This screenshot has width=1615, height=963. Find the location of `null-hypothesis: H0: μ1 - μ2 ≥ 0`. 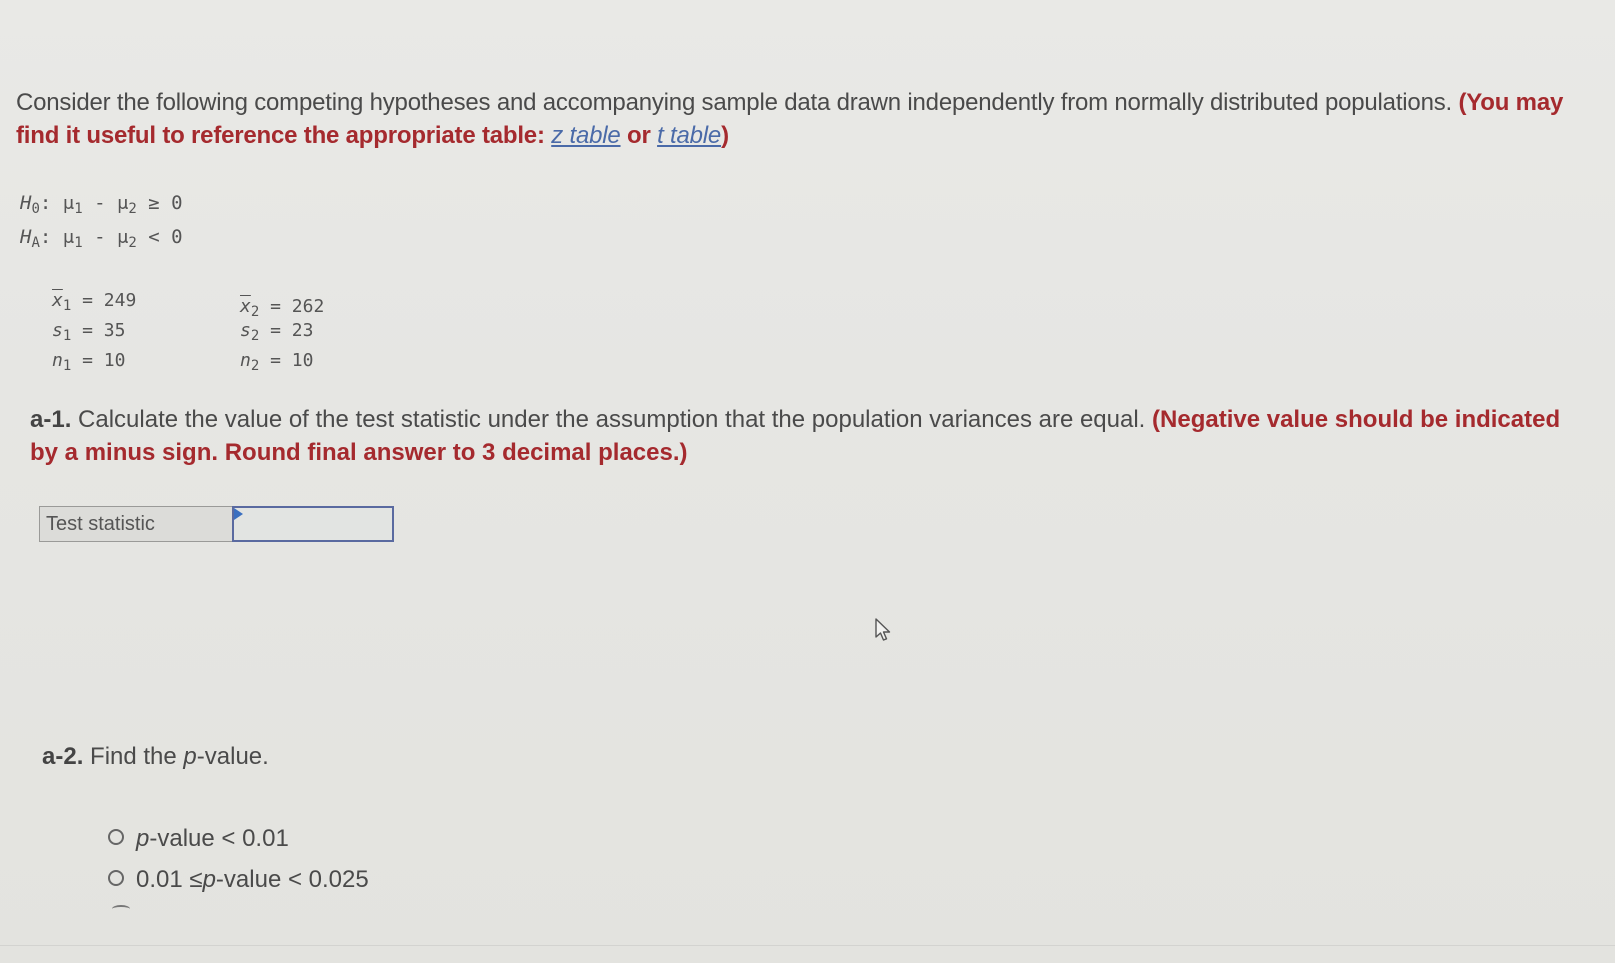

null-hypothesis: H0: μ1 - μ2 ≥ 0 is located at coordinates (101, 204).